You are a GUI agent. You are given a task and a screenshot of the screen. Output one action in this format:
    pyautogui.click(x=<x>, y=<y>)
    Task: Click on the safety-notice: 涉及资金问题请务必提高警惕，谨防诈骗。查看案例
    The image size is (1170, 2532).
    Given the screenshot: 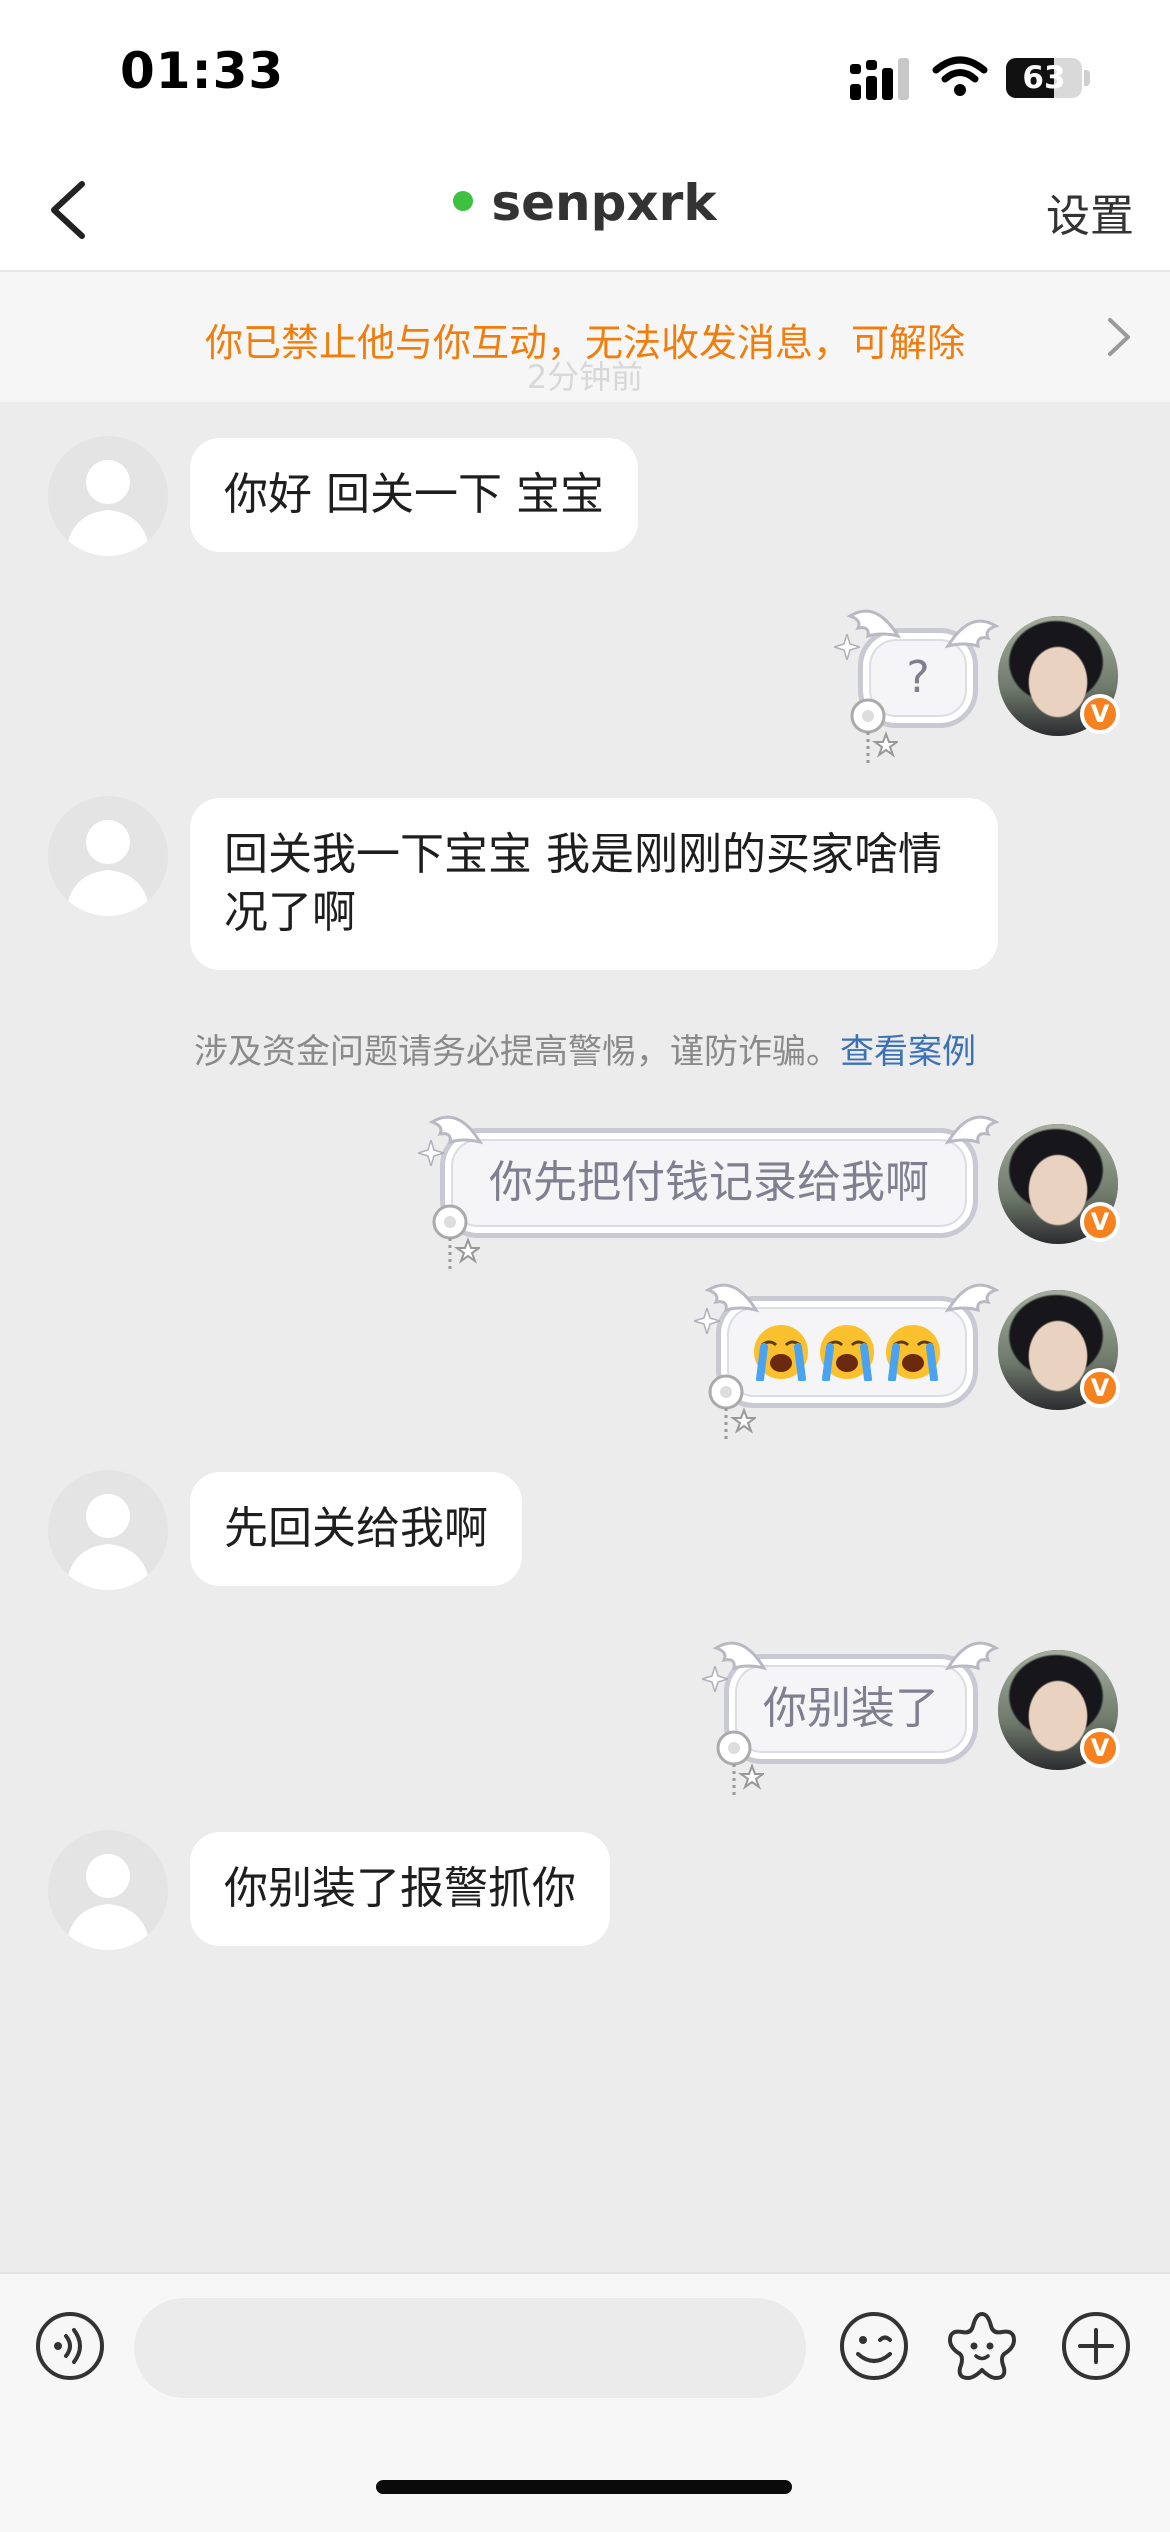 What is the action you would take?
    pyautogui.click(x=585, y=1048)
    